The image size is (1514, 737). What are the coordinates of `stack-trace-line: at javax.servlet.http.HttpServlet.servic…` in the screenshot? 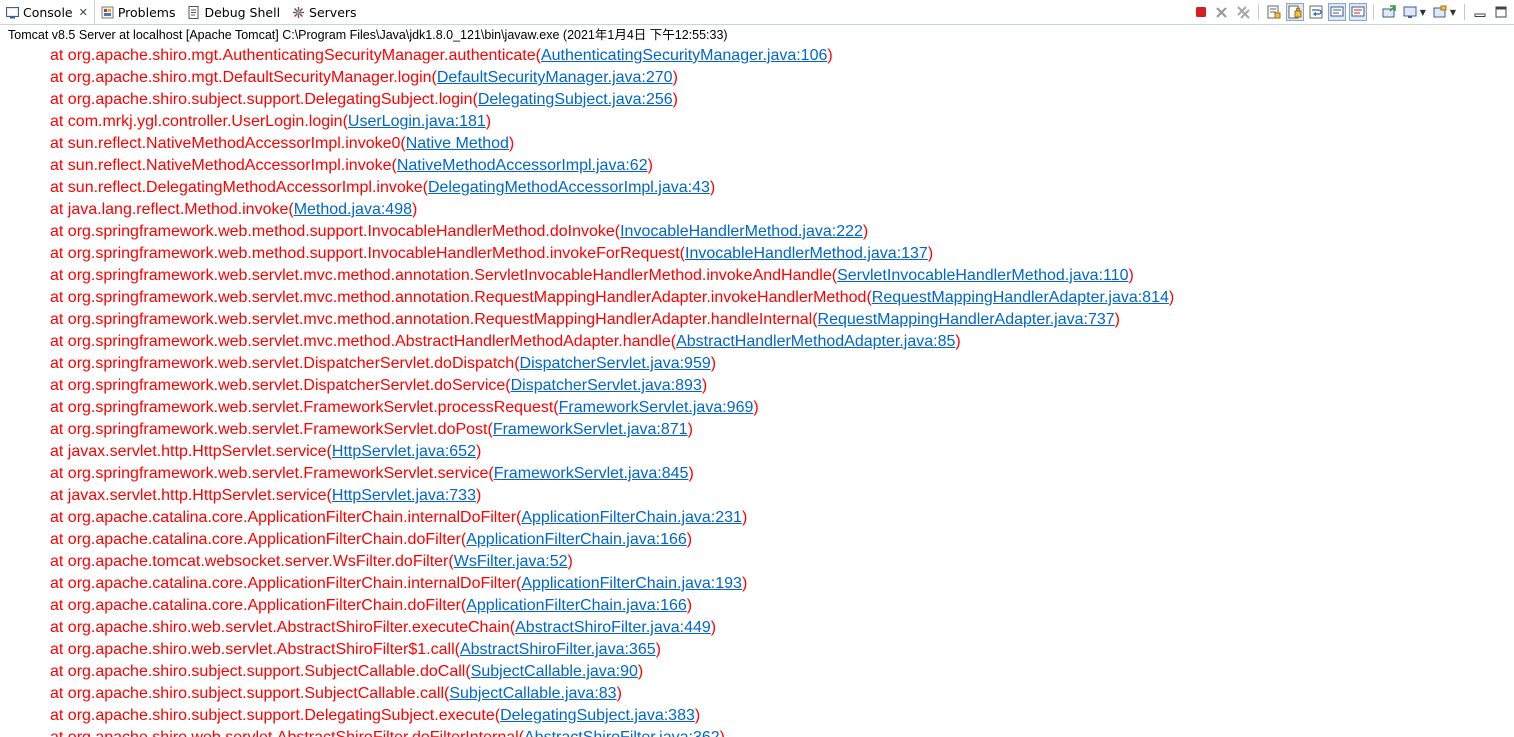 It's located at (757, 496).